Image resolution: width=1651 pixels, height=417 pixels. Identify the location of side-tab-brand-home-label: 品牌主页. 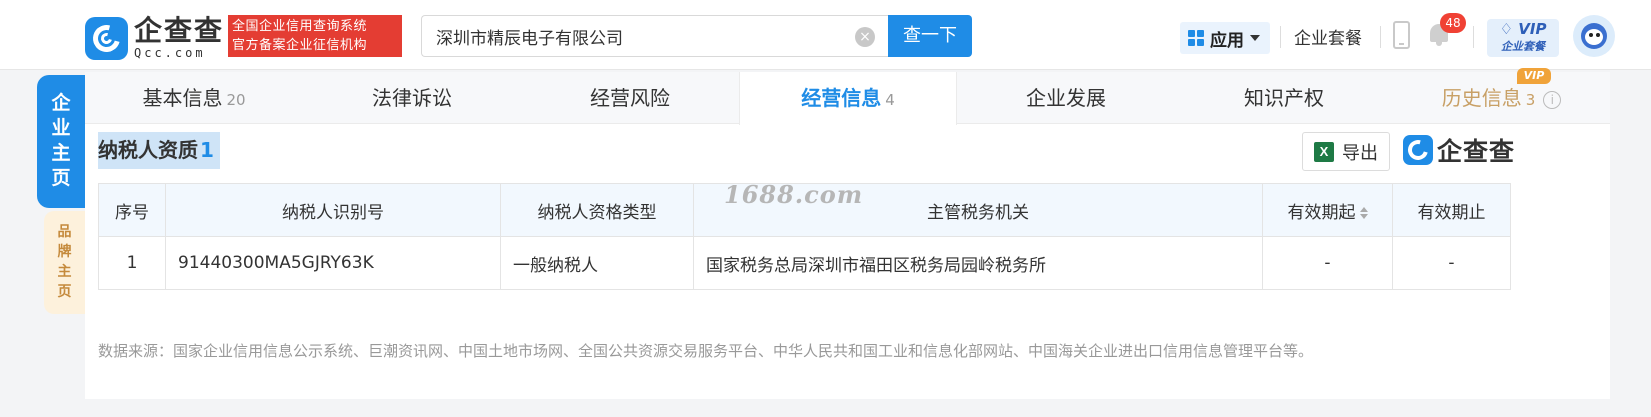
(64, 262).